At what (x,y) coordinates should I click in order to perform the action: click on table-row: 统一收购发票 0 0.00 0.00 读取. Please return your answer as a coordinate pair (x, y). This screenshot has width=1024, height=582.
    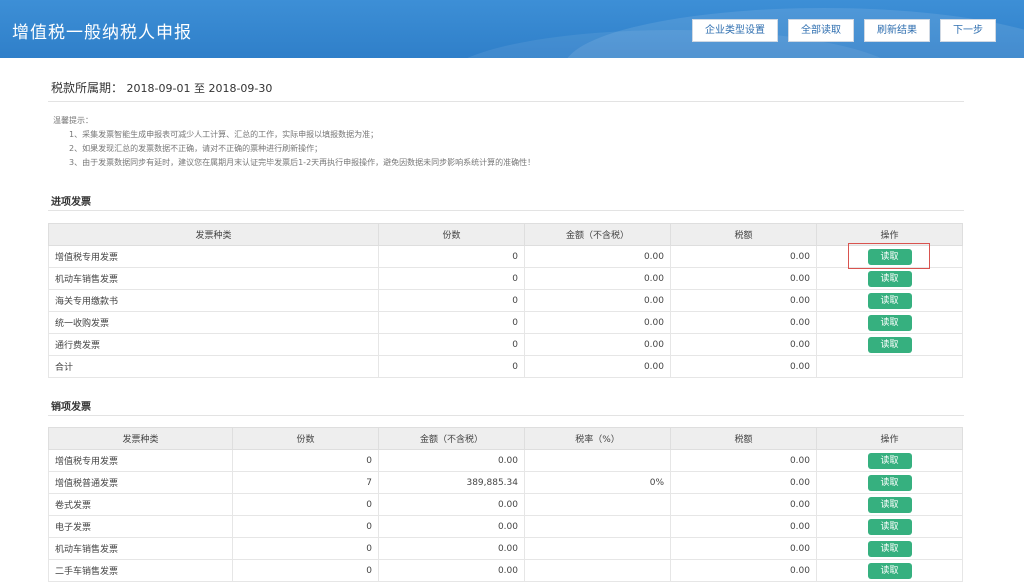
    Looking at the image, I should click on (505, 322).